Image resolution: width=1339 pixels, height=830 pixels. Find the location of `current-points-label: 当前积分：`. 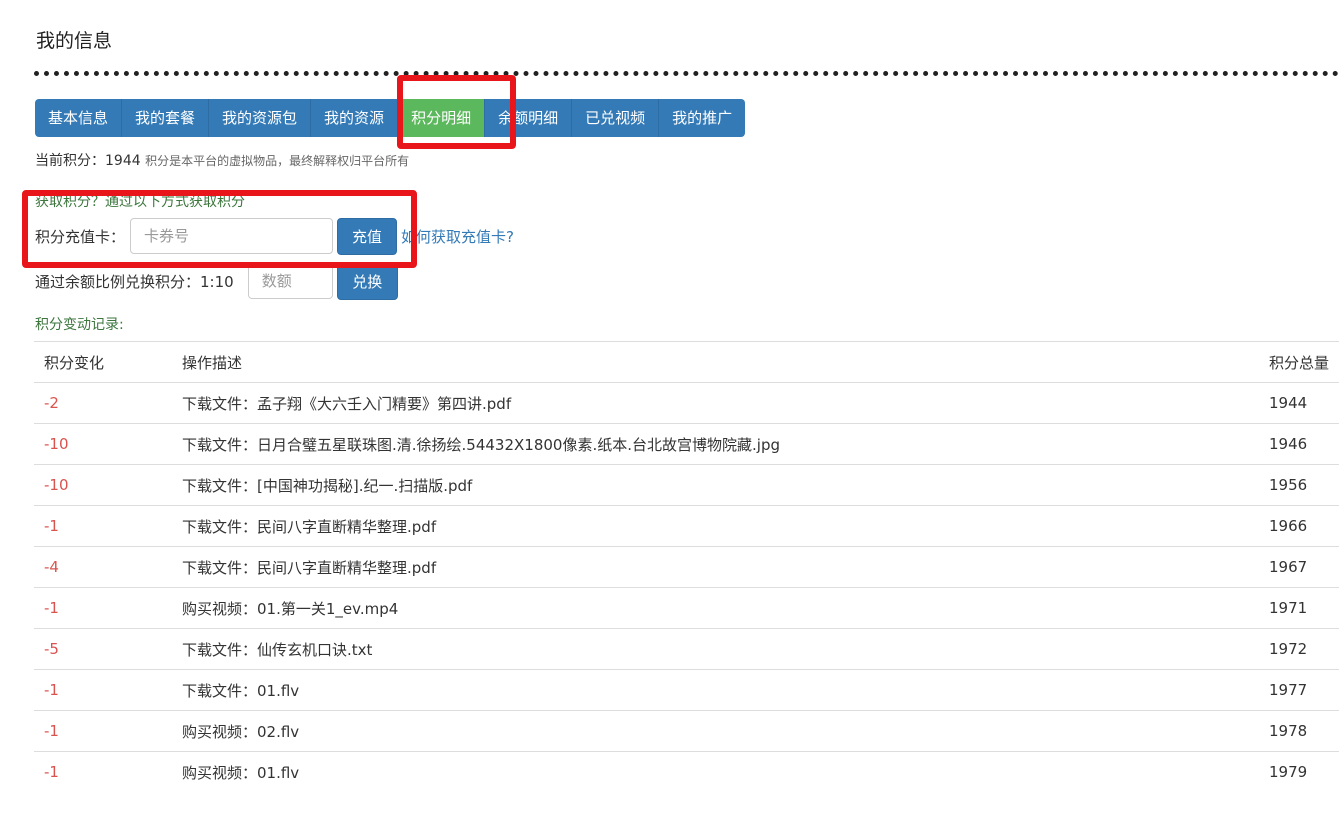

current-points-label: 当前积分： is located at coordinates (70, 161).